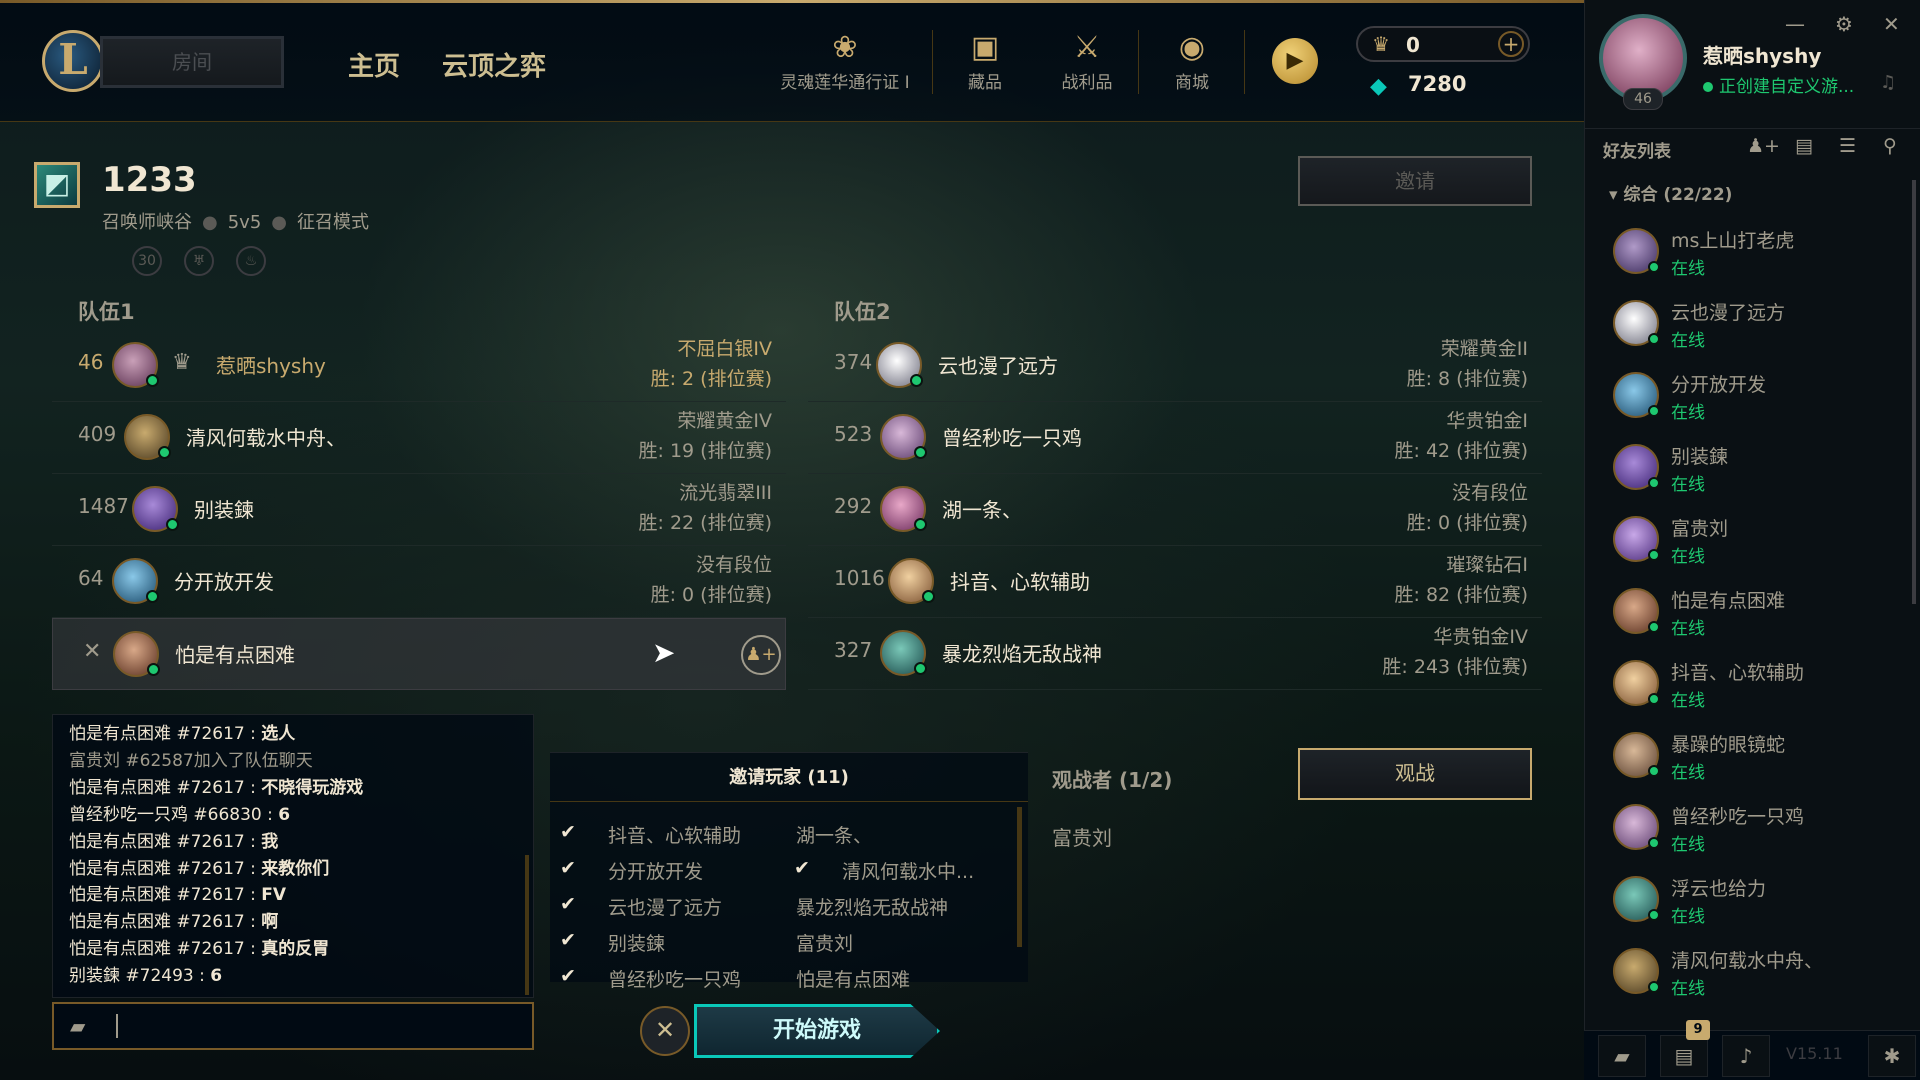 The width and height of the screenshot is (1920, 1080). Describe the element at coordinates (419, 438) in the screenshot. I see `team1-player-row: 409 清风何载水中舟、 荣耀黄金IV 胜: 19 (排位赛)` at that location.